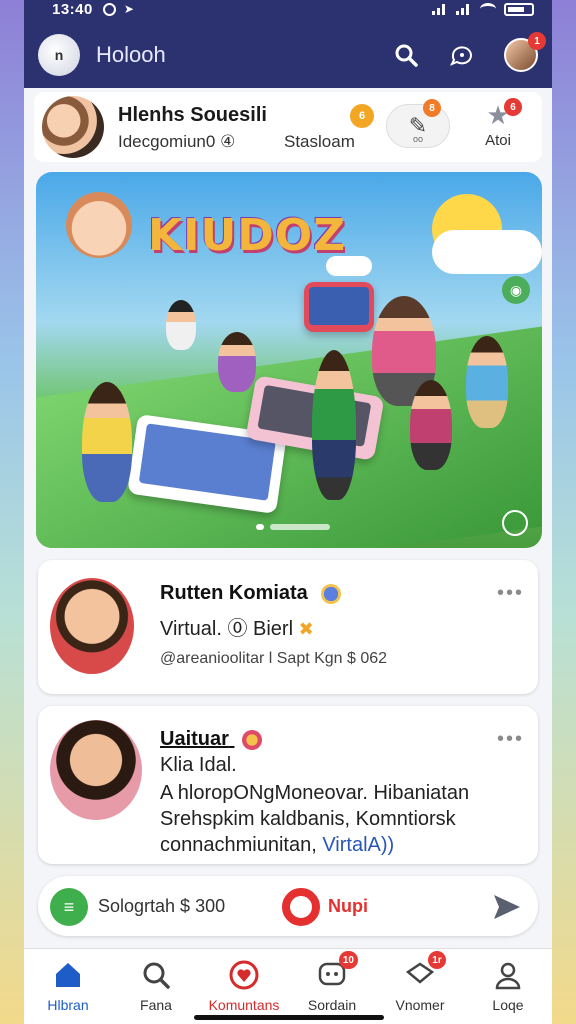 The height and width of the screenshot is (1024, 576). I want to click on home-icon, so click(68, 975).